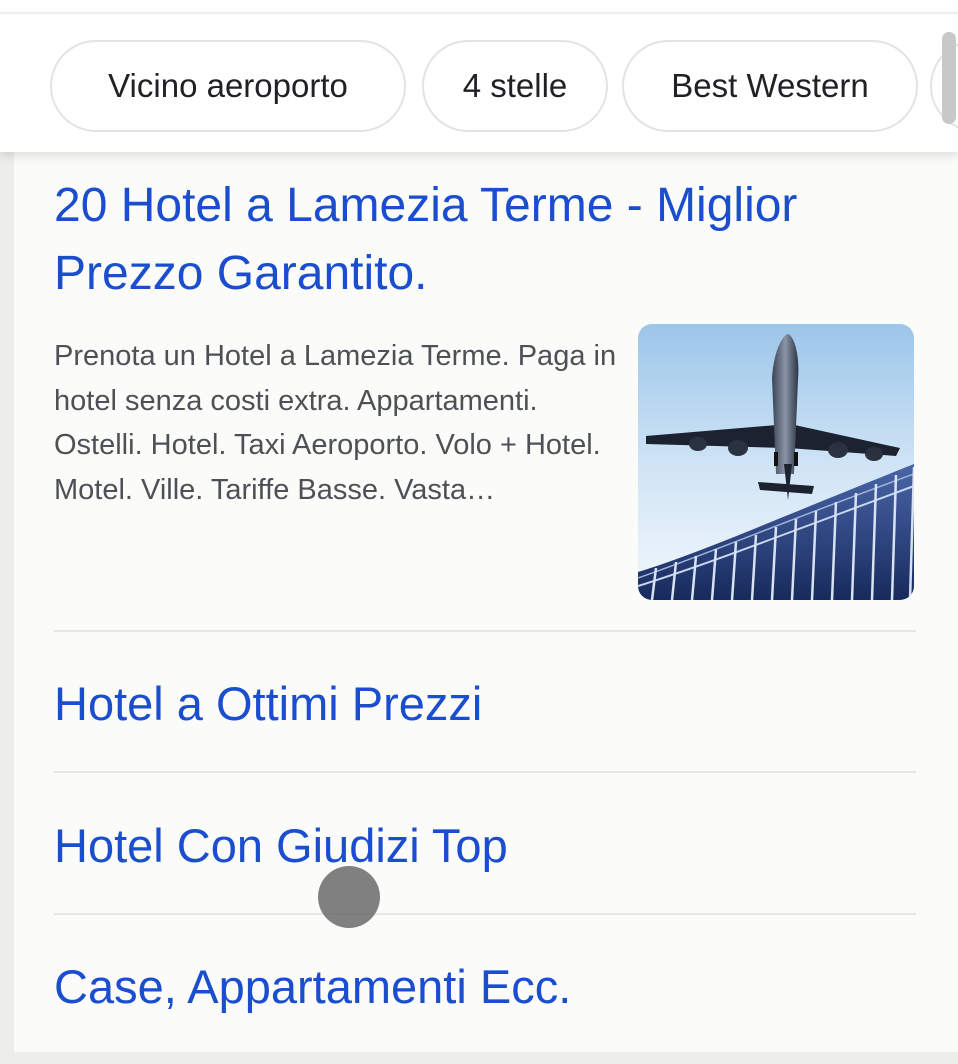 This screenshot has width=958, height=1064. I want to click on touch-indicator-icon, so click(349, 897).